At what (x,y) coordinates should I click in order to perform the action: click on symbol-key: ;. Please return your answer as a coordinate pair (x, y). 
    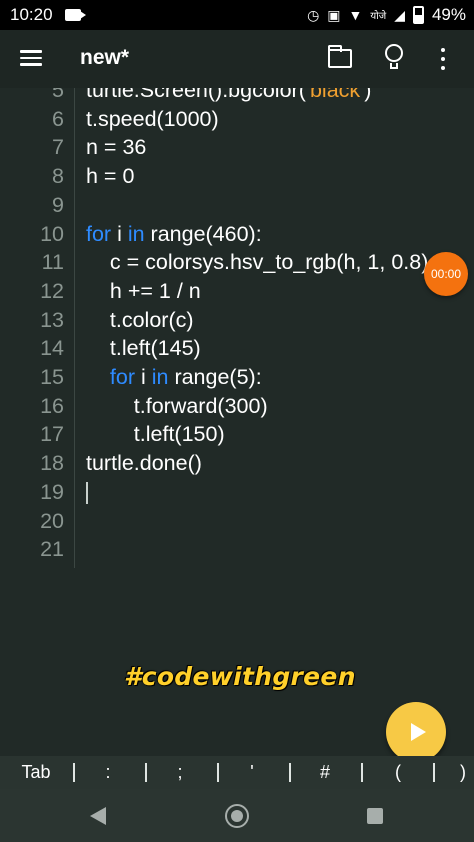
    Looking at the image, I should click on (180, 772).